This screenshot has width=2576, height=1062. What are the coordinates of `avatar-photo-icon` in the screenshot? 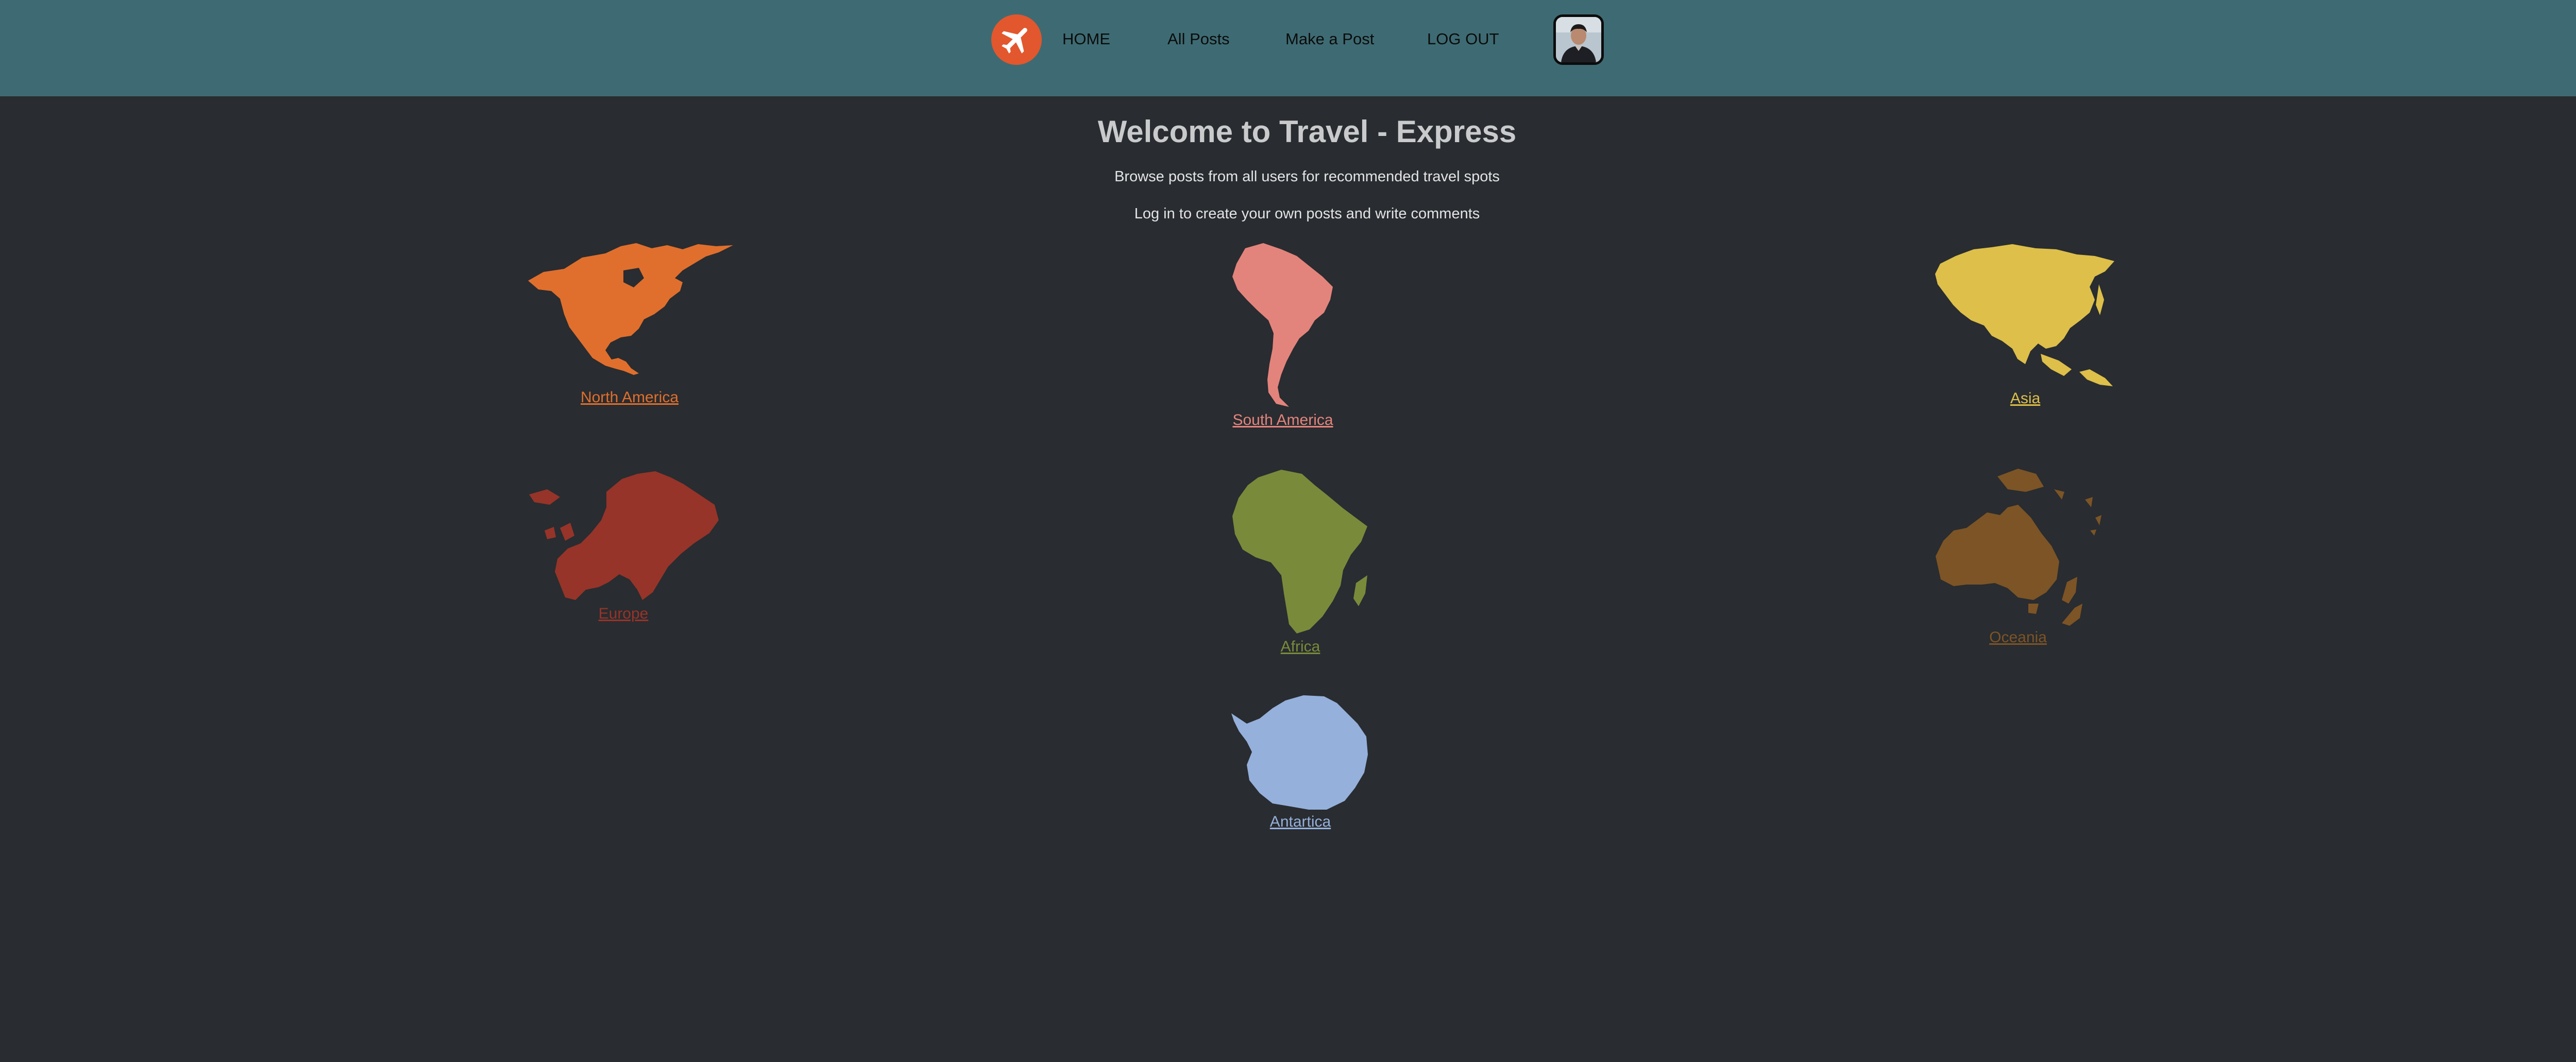 It's located at (1578, 39).